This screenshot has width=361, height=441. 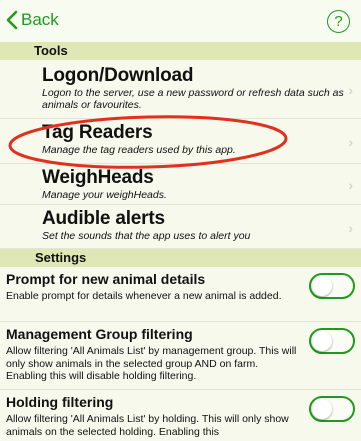 I want to click on help-button: ?, so click(x=338, y=21).